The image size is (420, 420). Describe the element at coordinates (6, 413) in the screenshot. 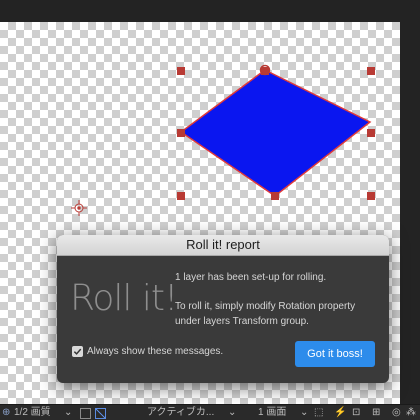

I see `magnification-icon: ⊕` at that location.